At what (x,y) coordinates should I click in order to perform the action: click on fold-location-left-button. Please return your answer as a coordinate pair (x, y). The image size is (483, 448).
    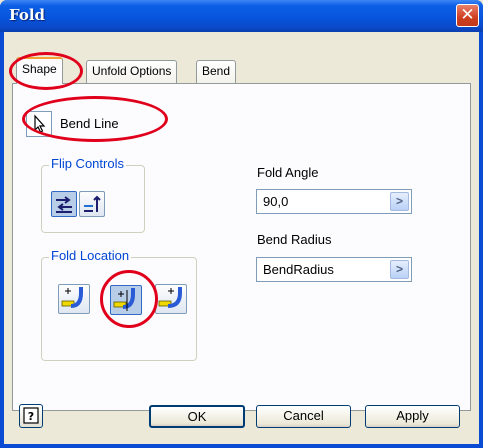
    Looking at the image, I should click on (74, 299).